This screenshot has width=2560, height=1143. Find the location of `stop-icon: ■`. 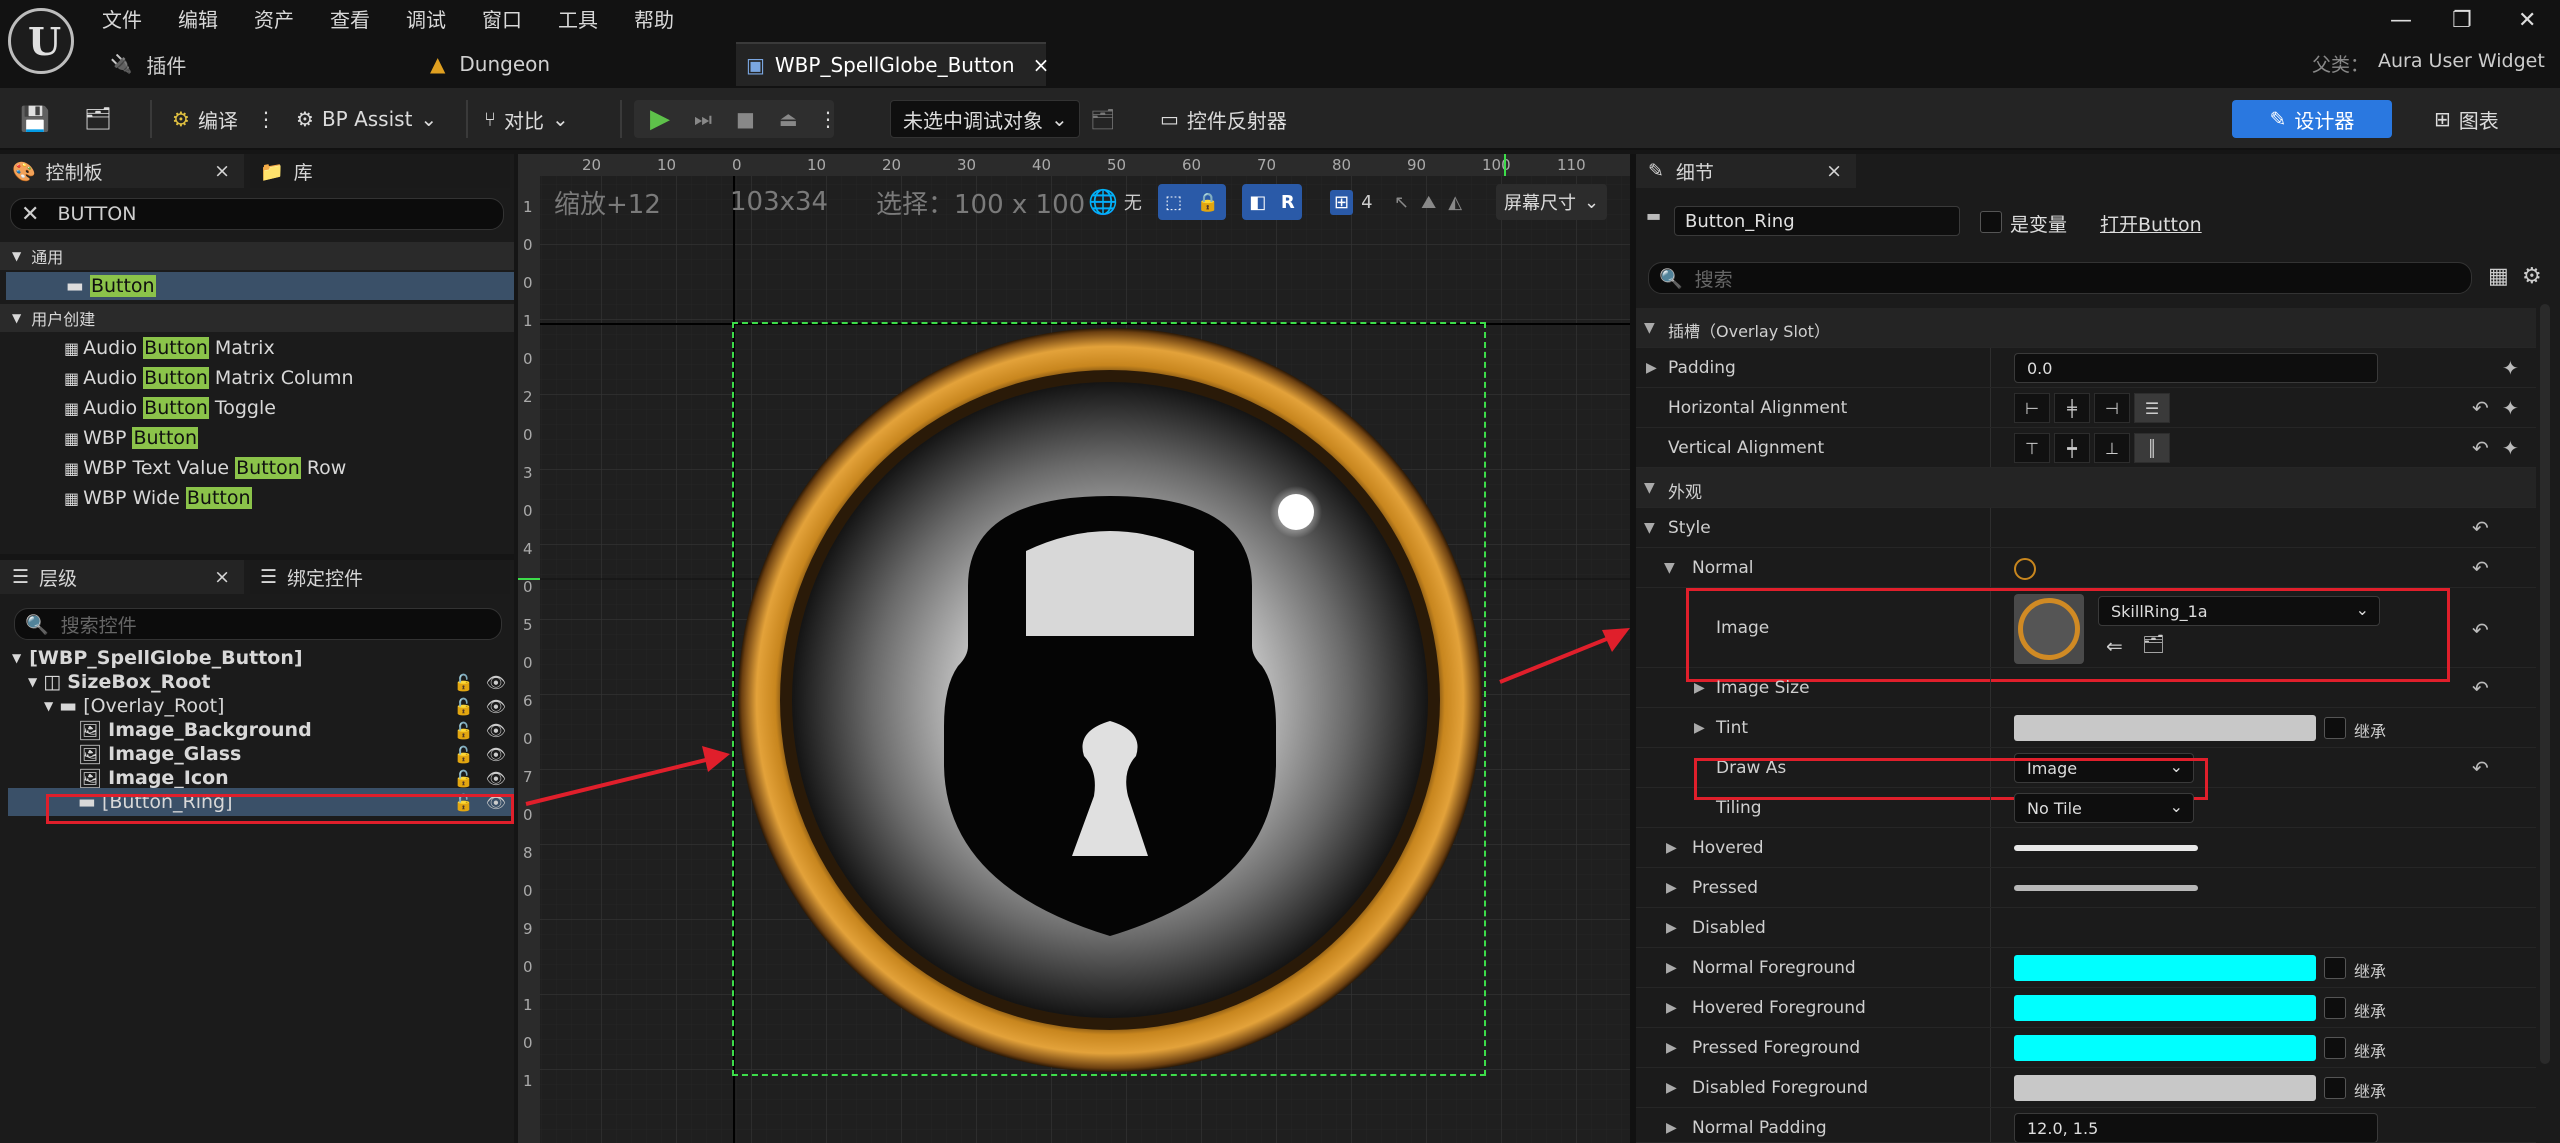

stop-icon: ■ is located at coordinates (745, 119).